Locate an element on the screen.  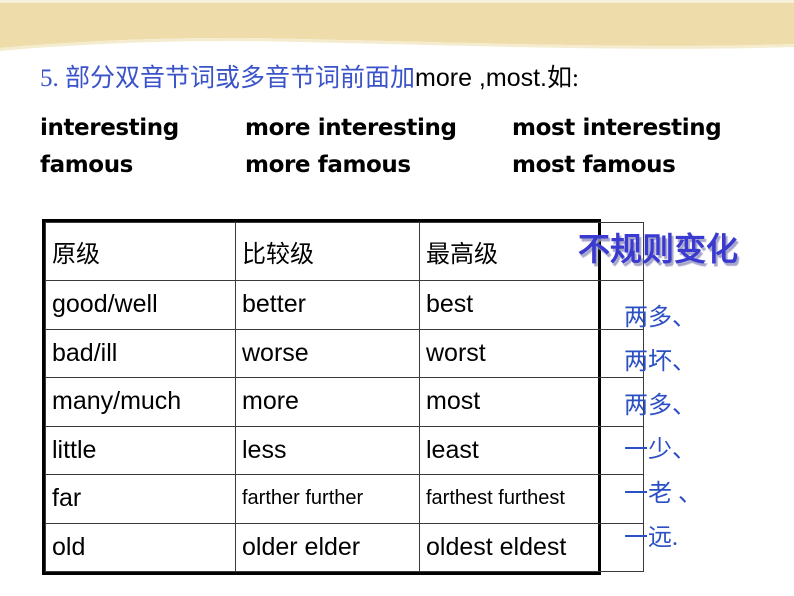
table-row: many/much more most is located at coordinates (344, 402).